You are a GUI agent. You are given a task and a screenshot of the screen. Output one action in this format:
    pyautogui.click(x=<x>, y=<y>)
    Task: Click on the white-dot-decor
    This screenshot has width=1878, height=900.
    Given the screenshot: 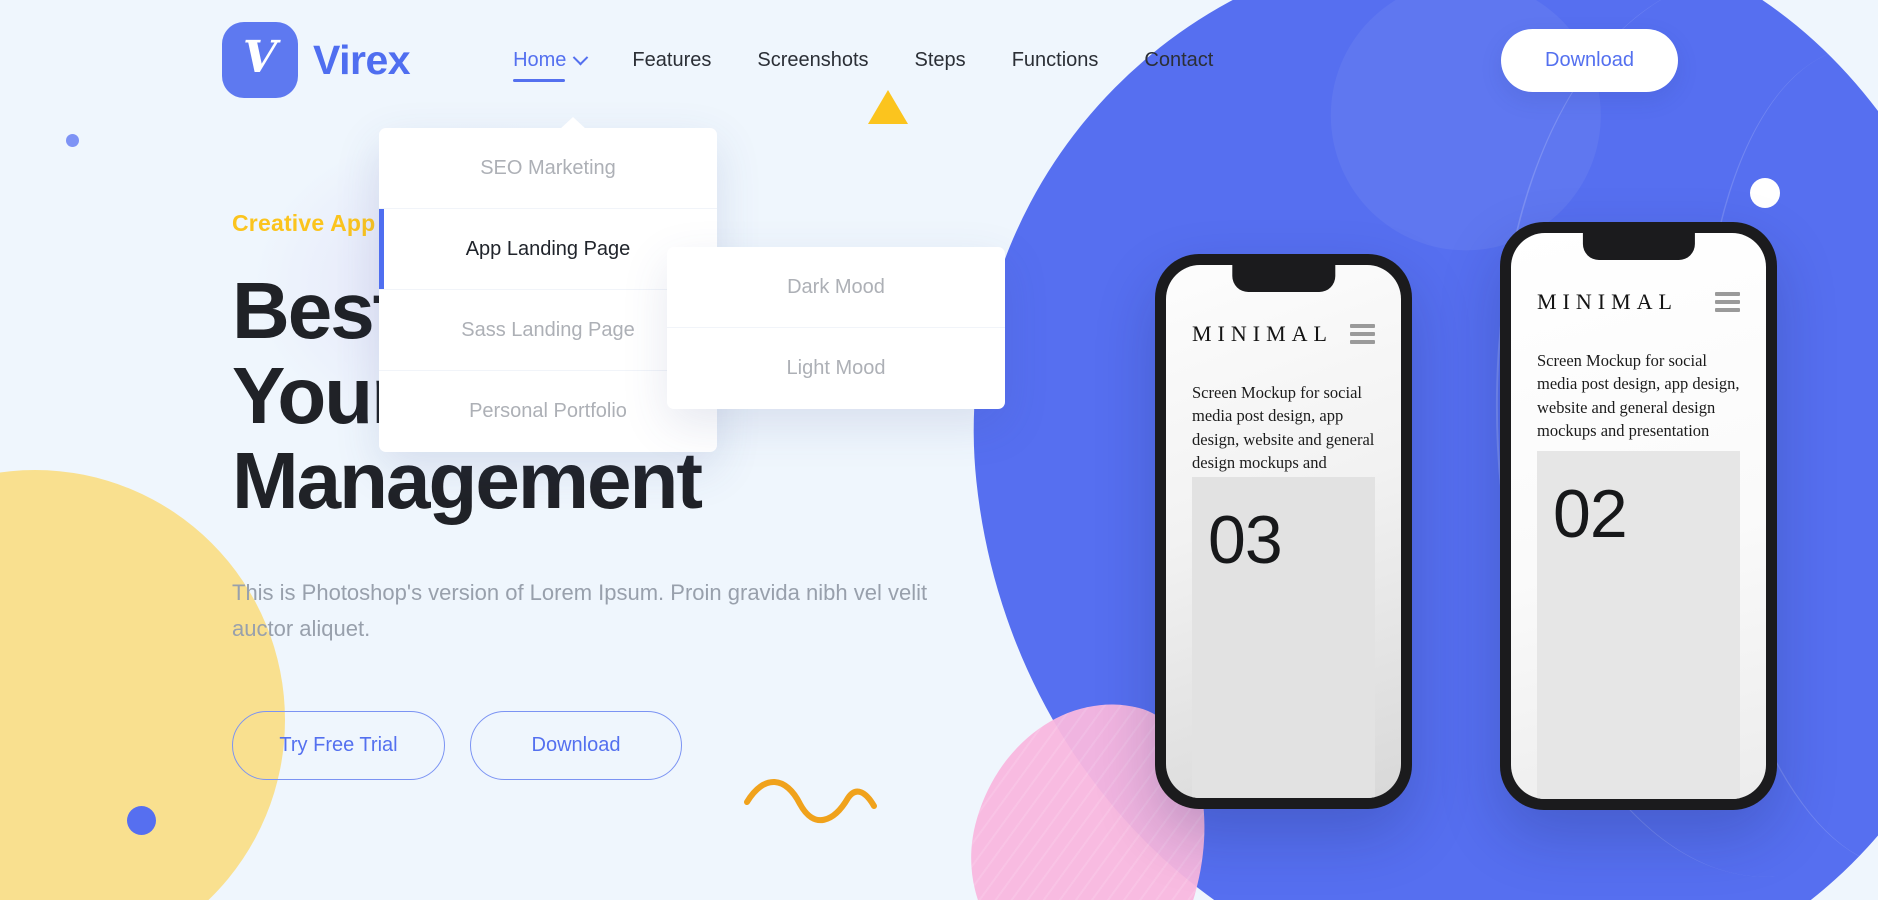 What is the action you would take?
    pyautogui.click(x=1765, y=193)
    